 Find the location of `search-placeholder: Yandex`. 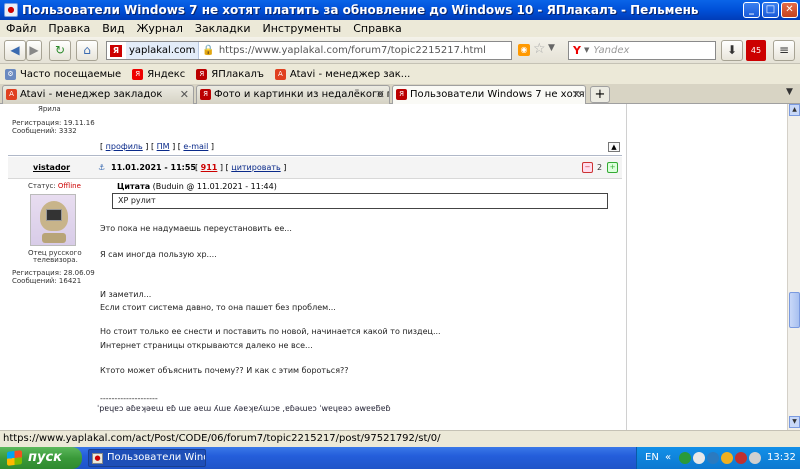

search-placeholder: Yandex is located at coordinates (611, 50).